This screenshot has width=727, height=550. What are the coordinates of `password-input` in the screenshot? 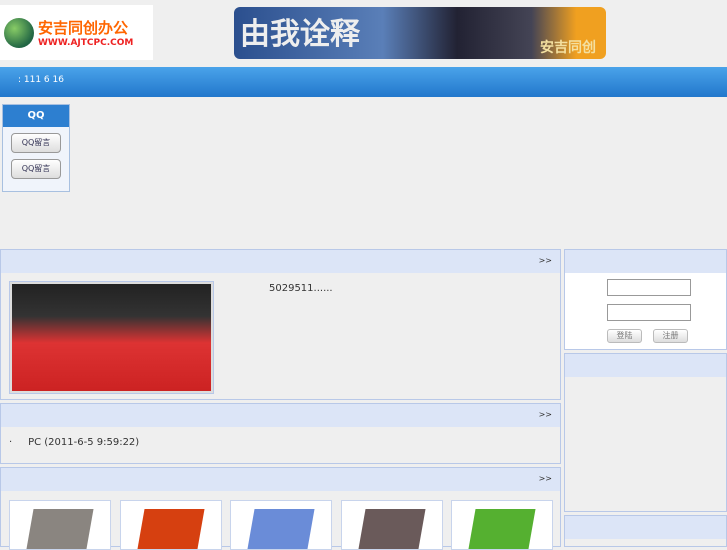 It's located at (649, 312).